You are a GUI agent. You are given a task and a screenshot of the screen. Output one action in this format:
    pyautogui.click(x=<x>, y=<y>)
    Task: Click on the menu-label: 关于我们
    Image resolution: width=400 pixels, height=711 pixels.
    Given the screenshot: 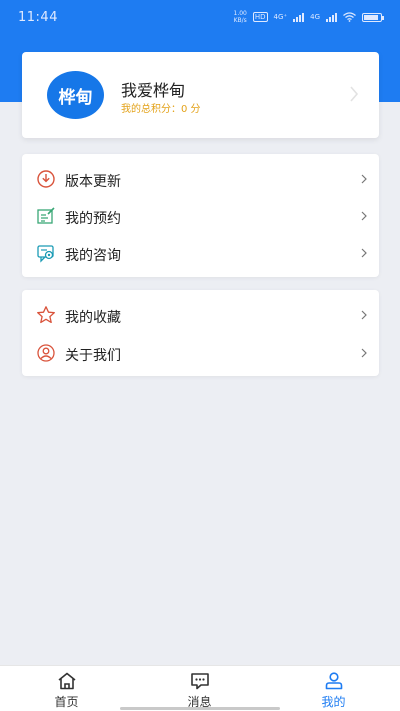 What is the action you would take?
    pyautogui.click(x=93, y=356)
    